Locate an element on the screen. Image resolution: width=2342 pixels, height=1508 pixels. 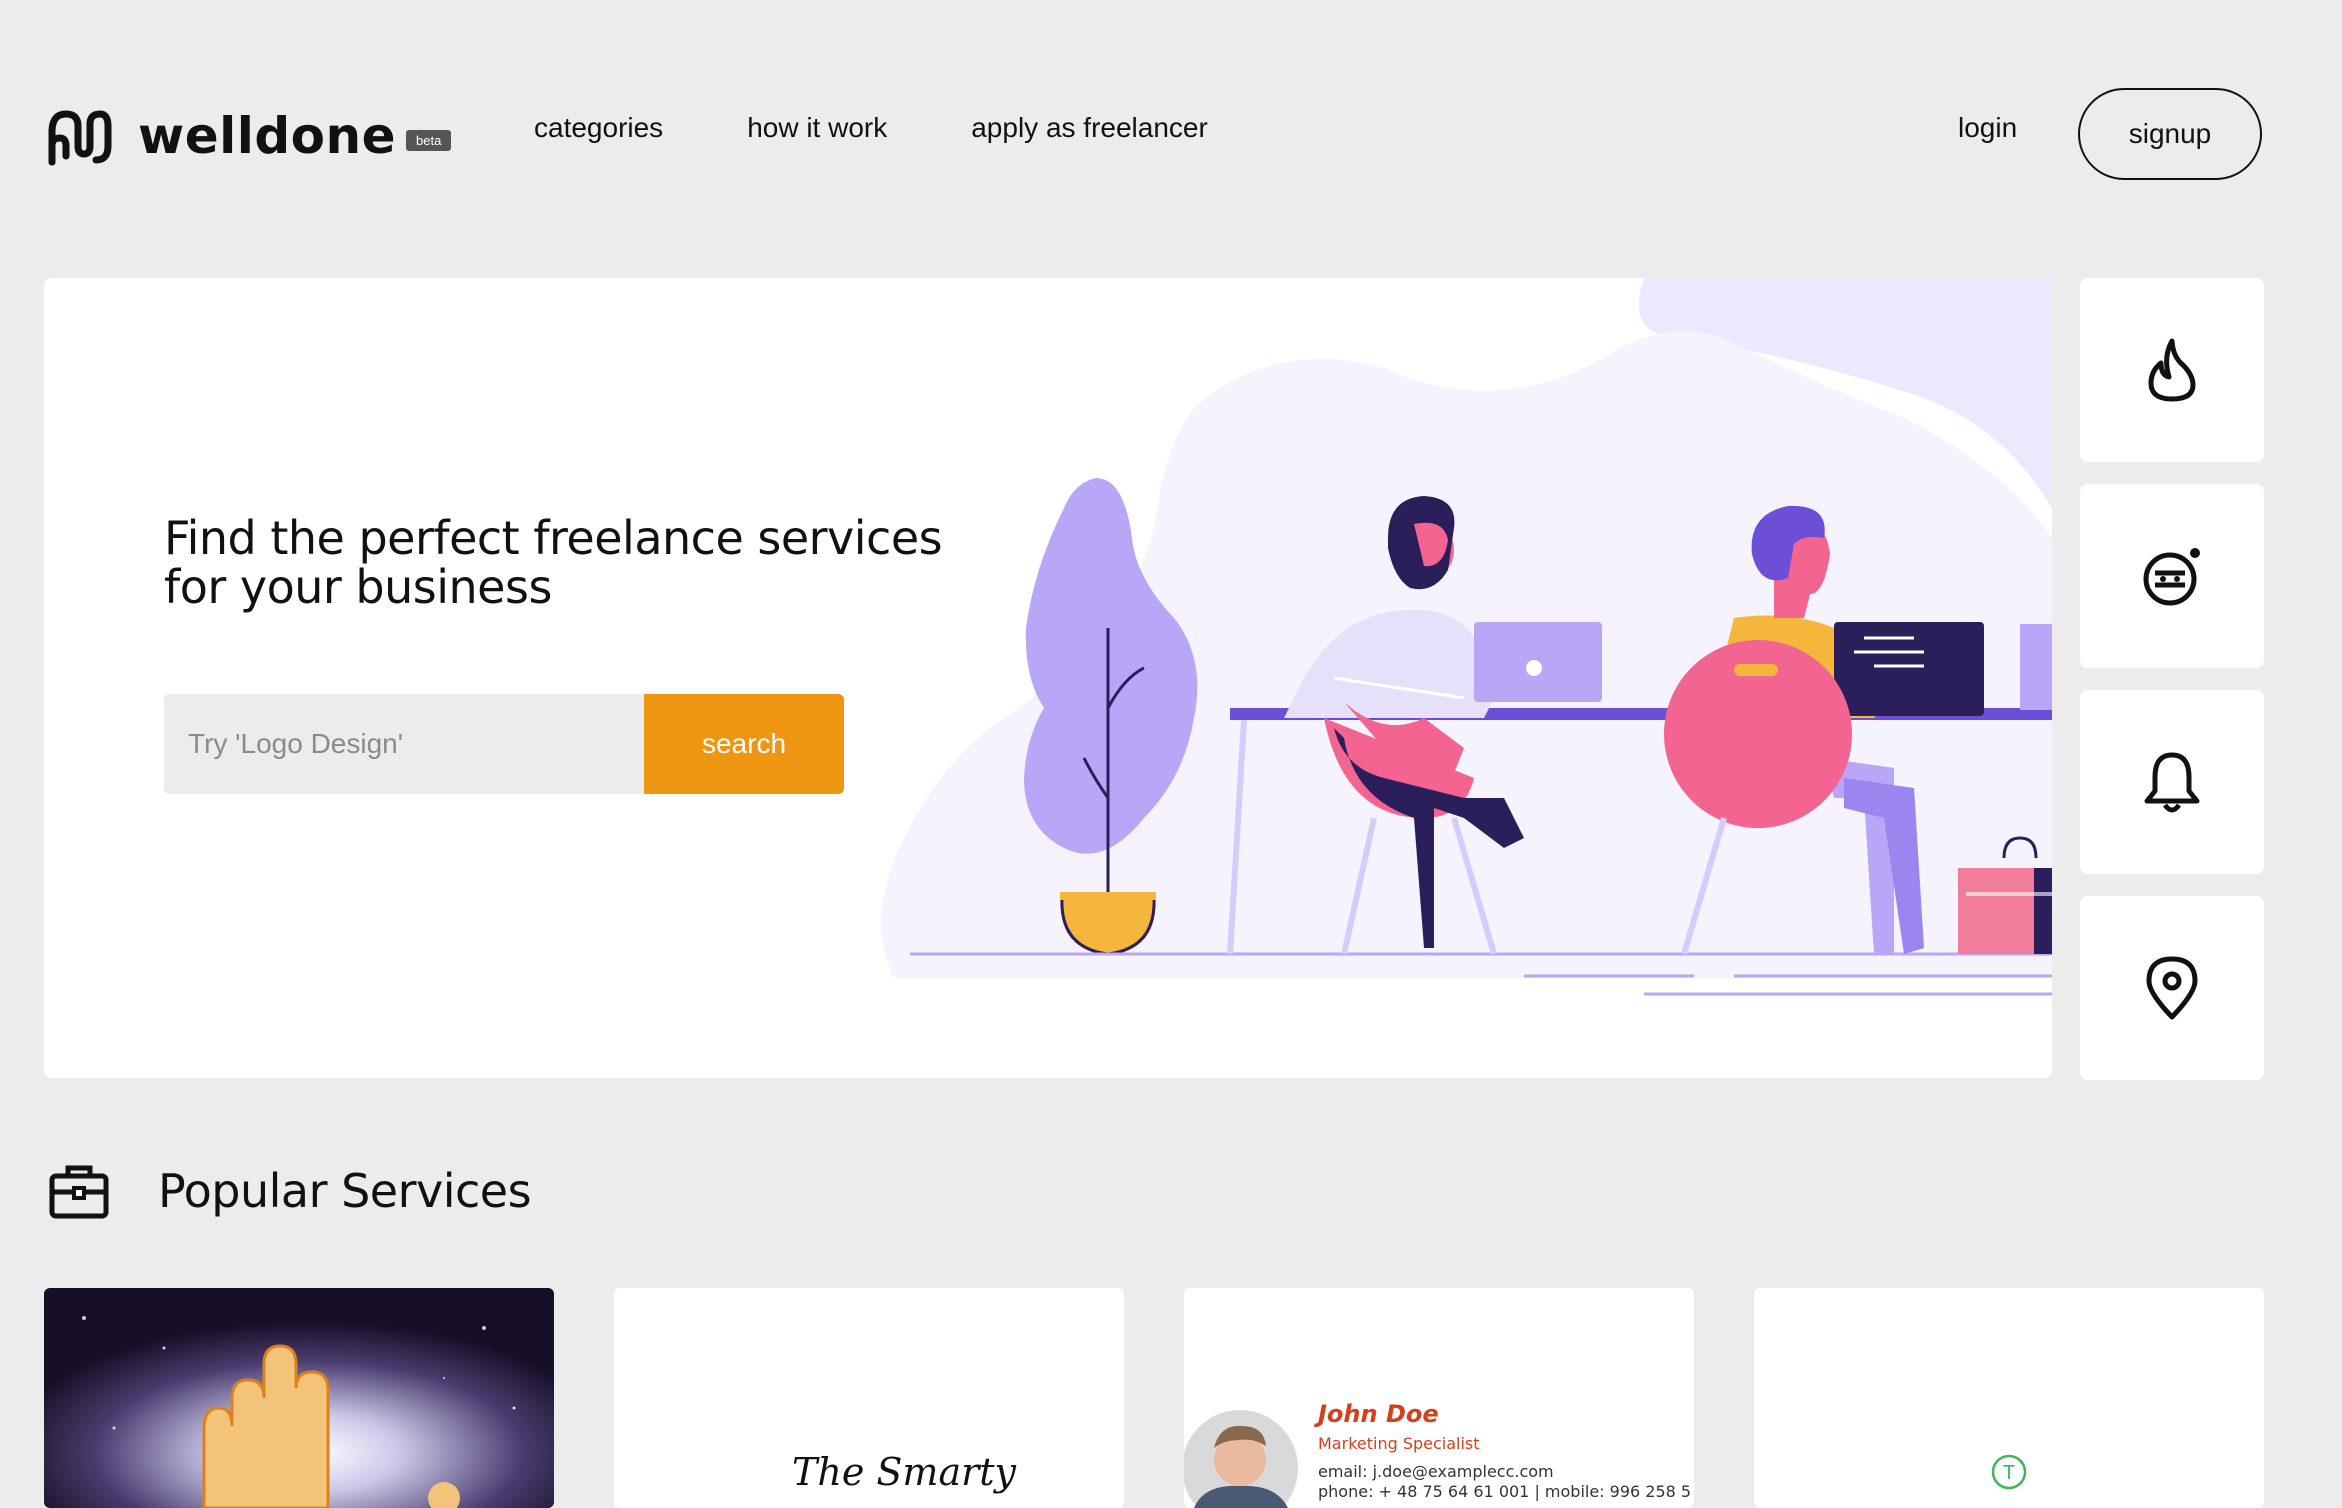
service-card-palmistry is located at coordinates (299, 1398).